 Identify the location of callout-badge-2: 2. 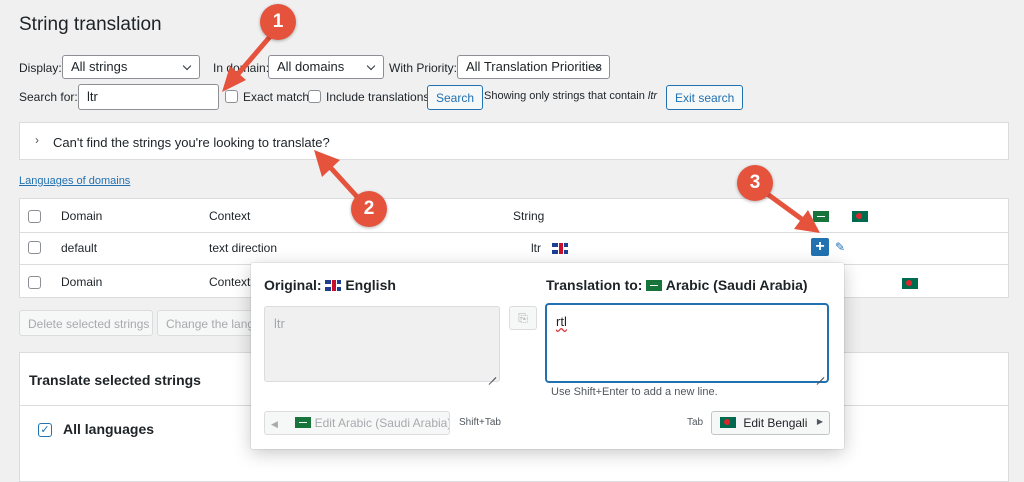
(369, 209).